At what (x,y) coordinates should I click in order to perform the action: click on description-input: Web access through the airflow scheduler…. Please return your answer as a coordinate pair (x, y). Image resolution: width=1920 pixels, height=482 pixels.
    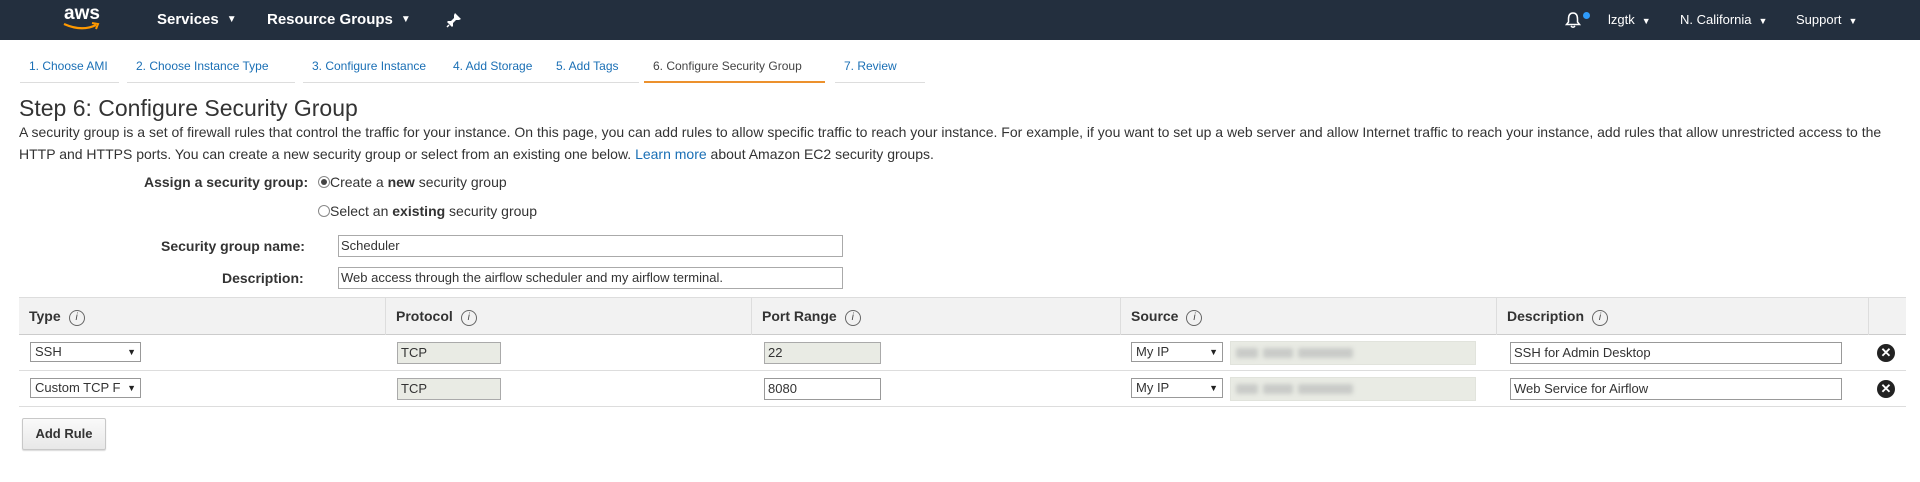
    Looking at the image, I should click on (590, 278).